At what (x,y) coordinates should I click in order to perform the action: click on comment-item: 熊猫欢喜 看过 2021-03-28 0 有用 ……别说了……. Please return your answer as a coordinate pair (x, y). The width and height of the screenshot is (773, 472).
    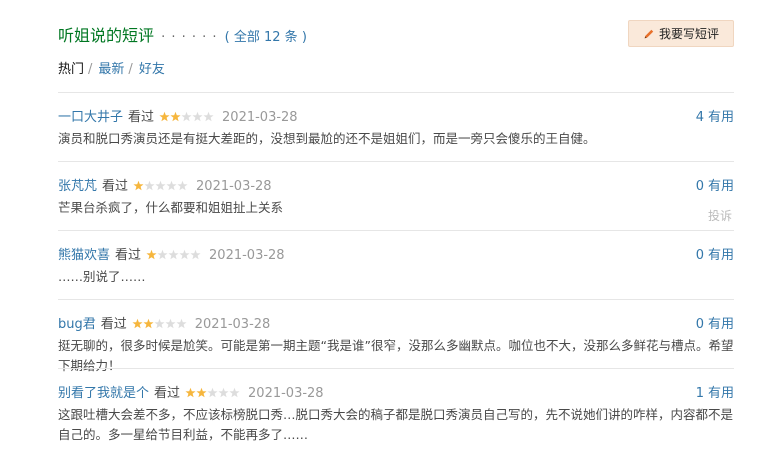
    Looking at the image, I should click on (396, 264).